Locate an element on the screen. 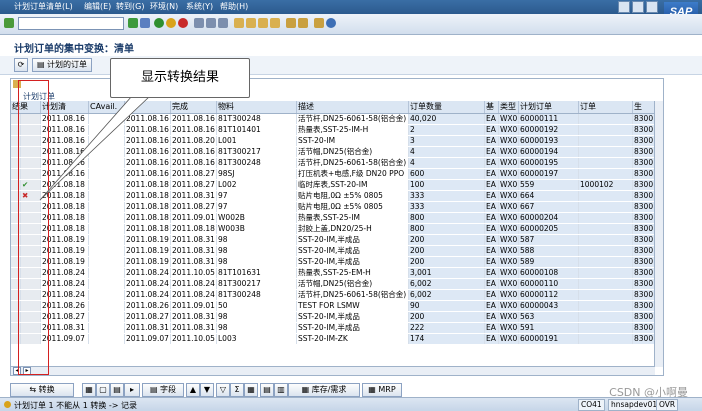  sum-icon: Σ is located at coordinates (237, 389).